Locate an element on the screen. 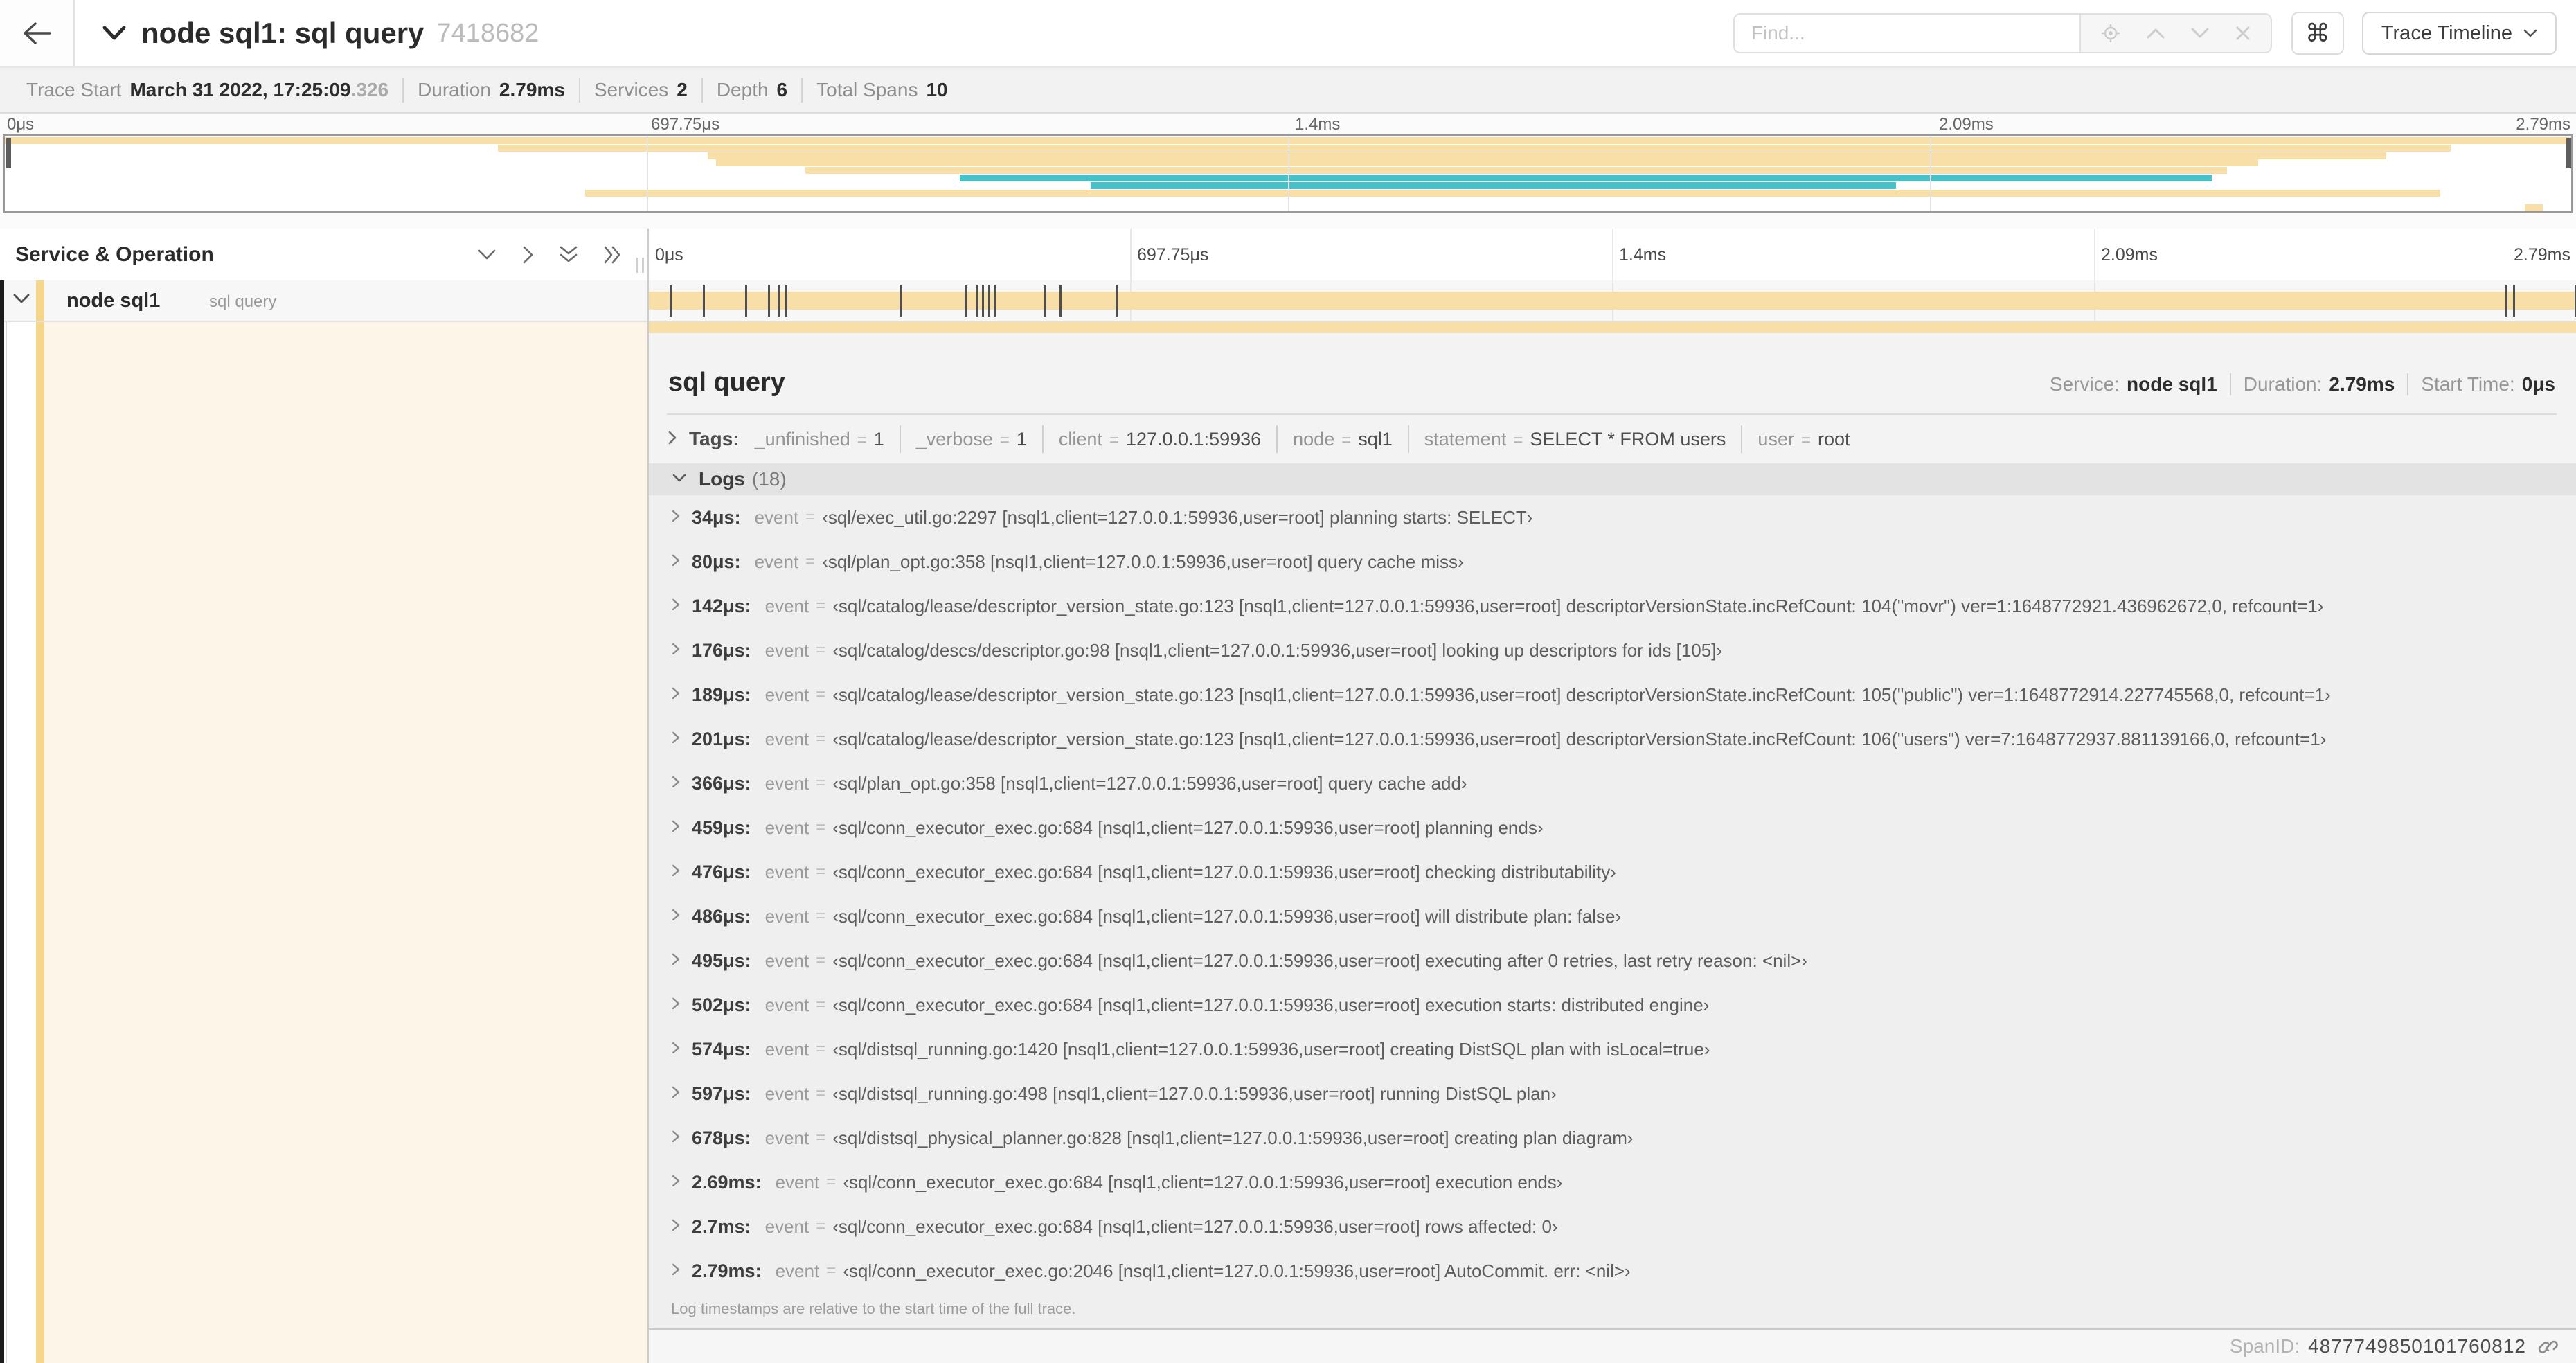 This screenshot has width=2576, height=1363. ruler-tick-label: 2.09ms is located at coordinates (2129, 255).